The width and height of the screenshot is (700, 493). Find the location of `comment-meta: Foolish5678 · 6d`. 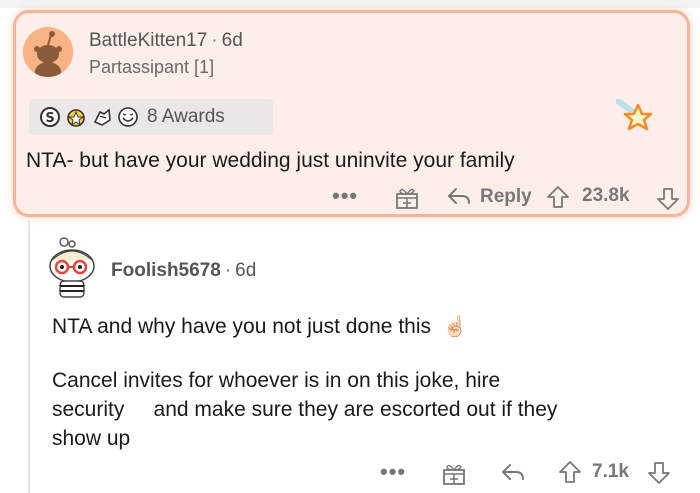

comment-meta: Foolish5678 · 6d is located at coordinates (183, 271).